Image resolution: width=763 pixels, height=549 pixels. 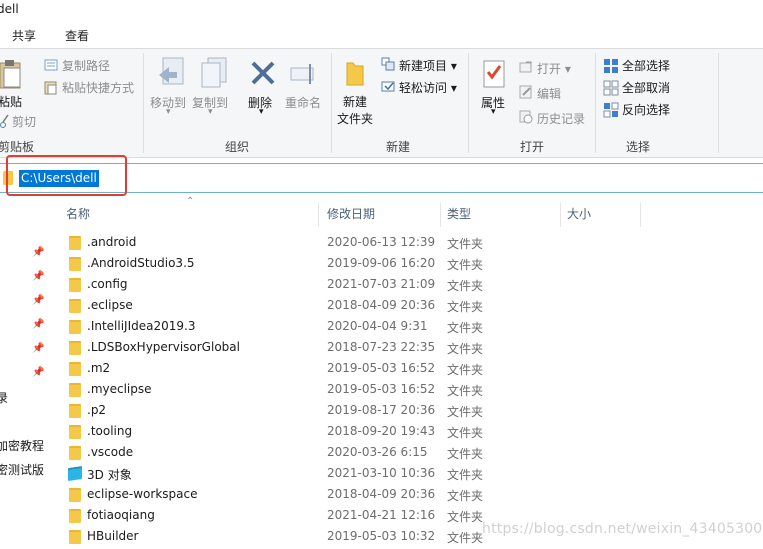 What do you see at coordinates (77, 35) in the screenshot?
I see `tab-view: 查看` at bounding box center [77, 35].